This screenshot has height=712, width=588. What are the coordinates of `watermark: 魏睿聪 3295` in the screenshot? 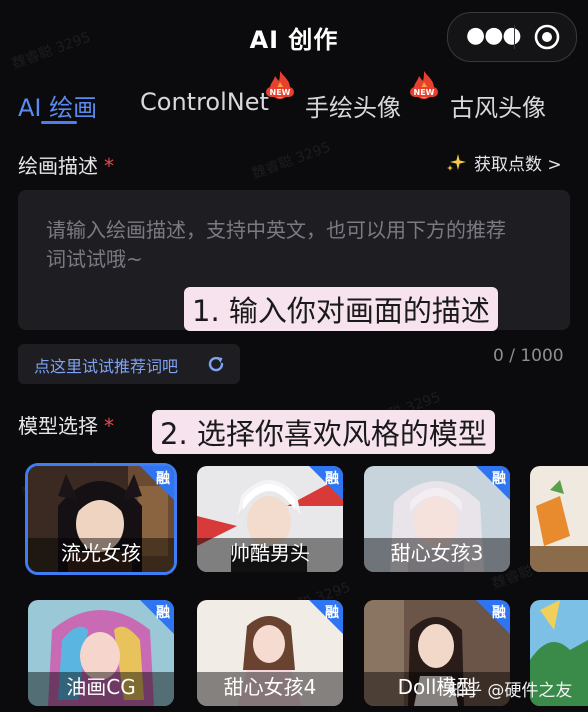 It's located at (291, 161).